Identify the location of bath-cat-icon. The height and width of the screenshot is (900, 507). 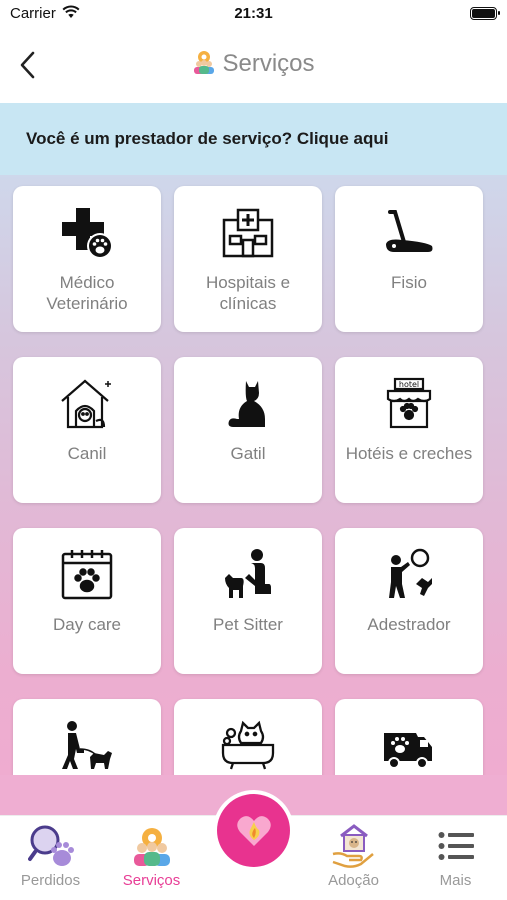
(248, 746).